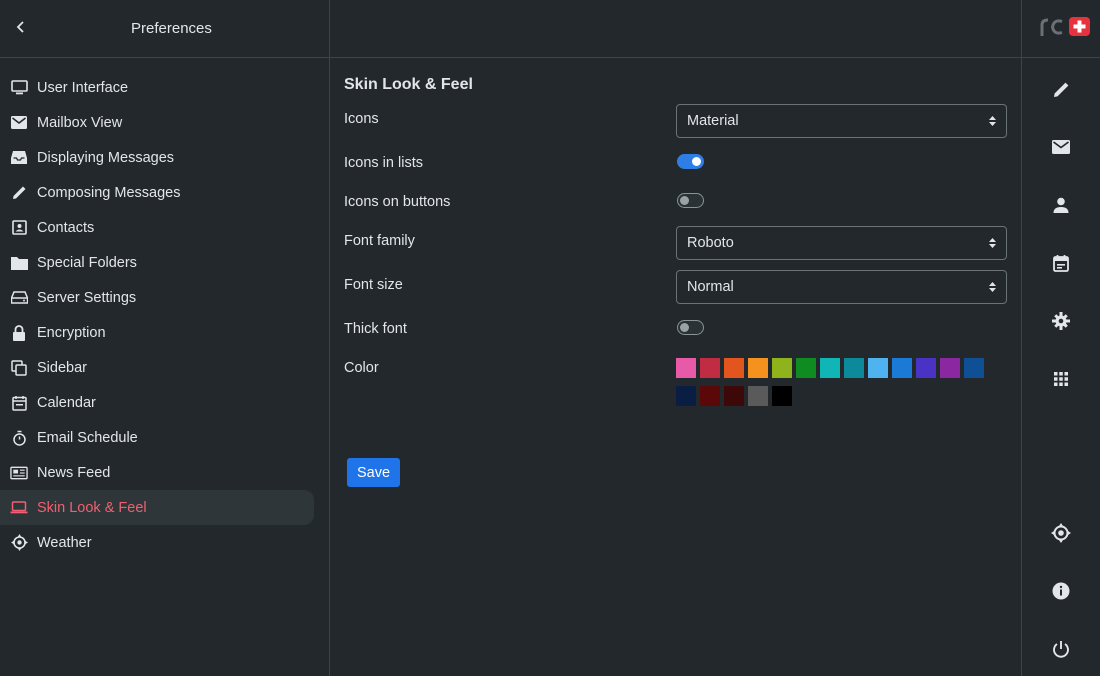 The width and height of the screenshot is (1100, 676). What do you see at coordinates (157, 542) in the screenshot?
I see `sidebar-item-weather: Weather` at bounding box center [157, 542].